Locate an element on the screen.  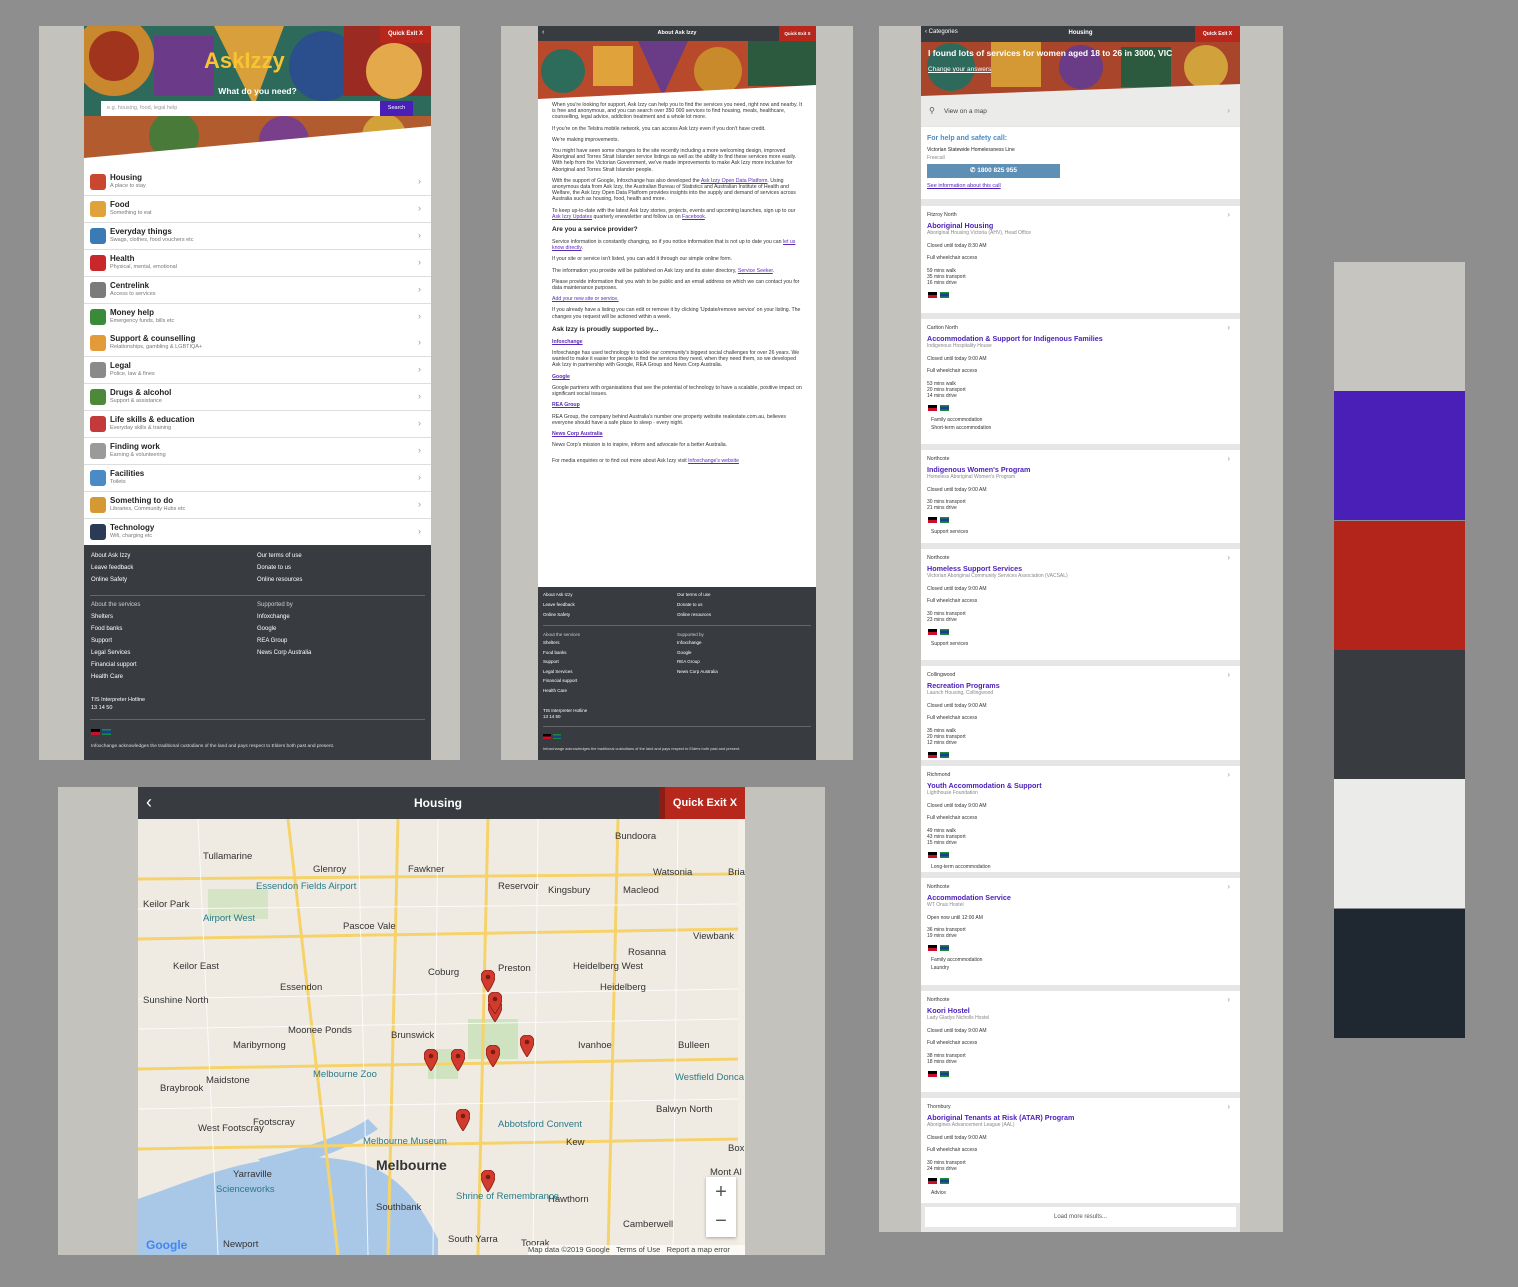
updates-link: Ask Izzy Updates is located at coordinates (572, 217).